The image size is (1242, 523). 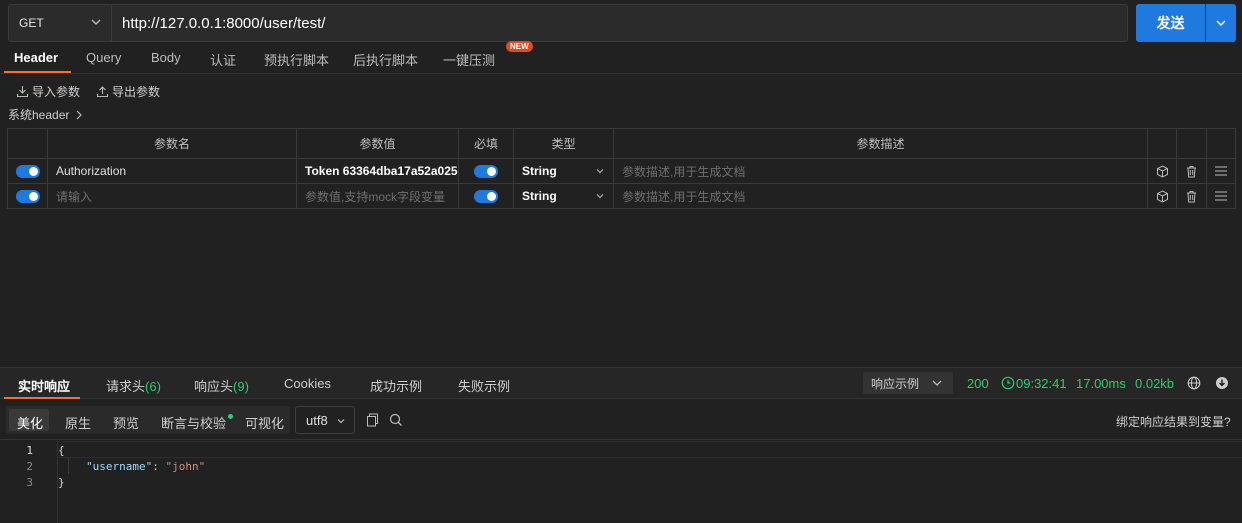 I want to click on status-dot, so click(x=230, y=416).